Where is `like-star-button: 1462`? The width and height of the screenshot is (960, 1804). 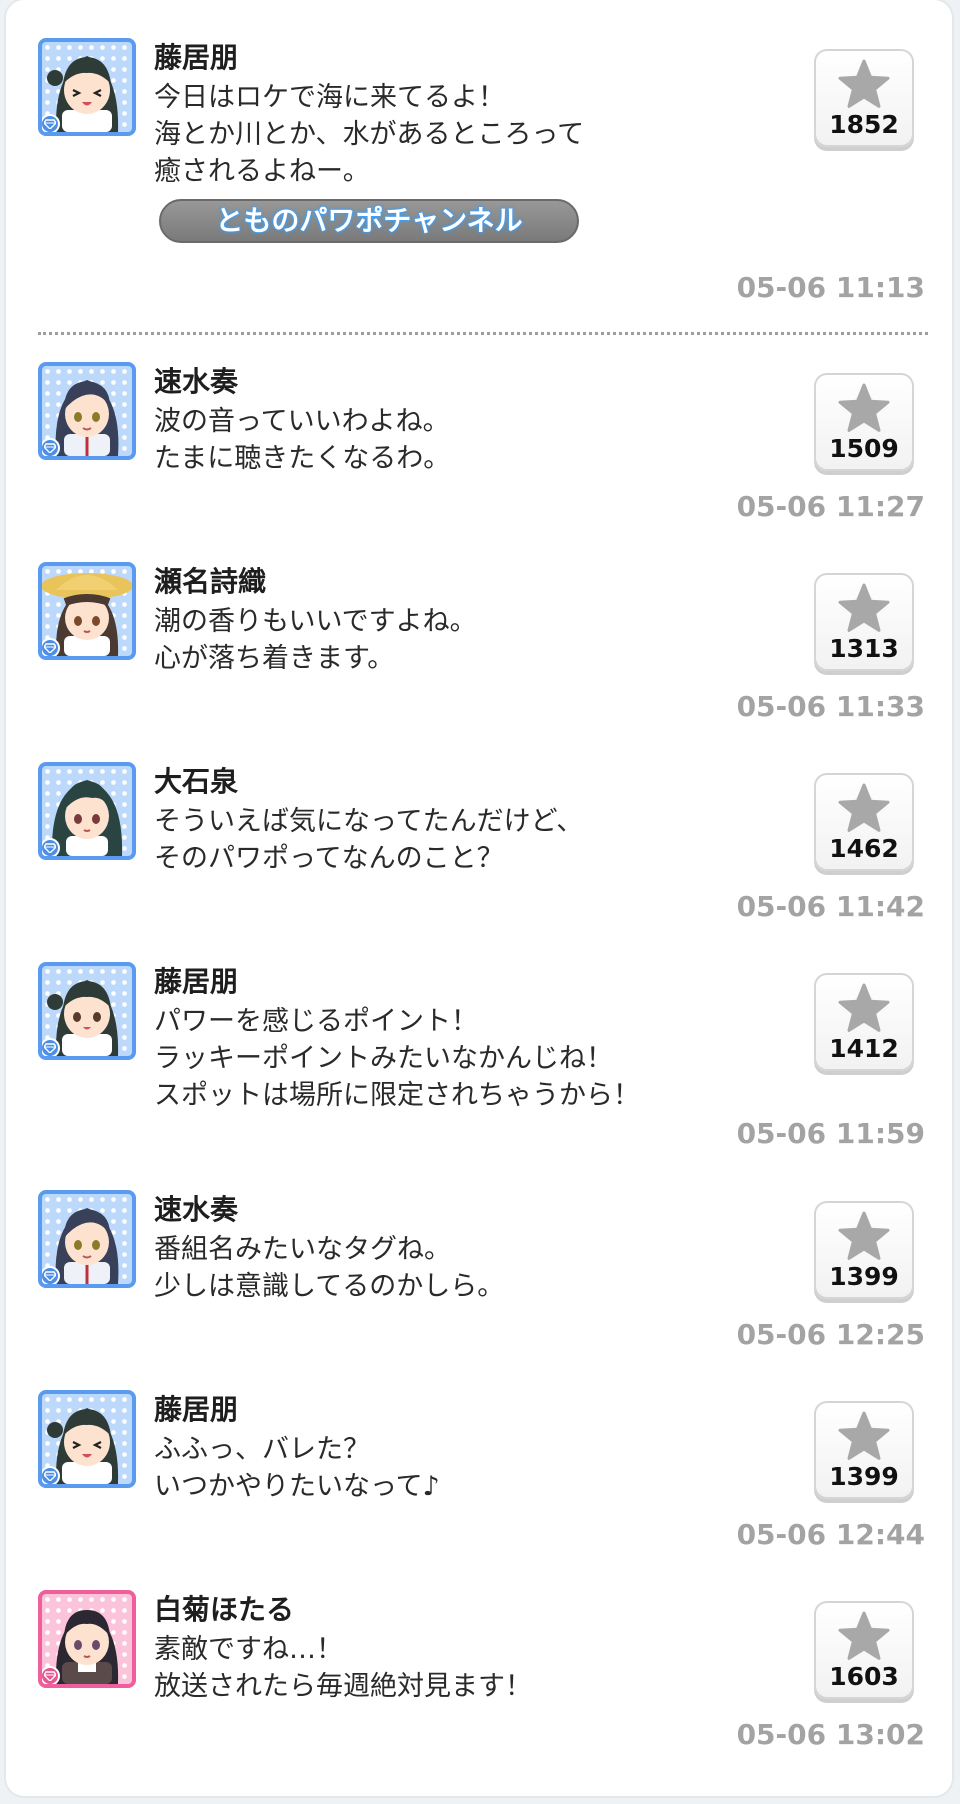
like-star-button: 1462 is located at coordinates (864, 822).